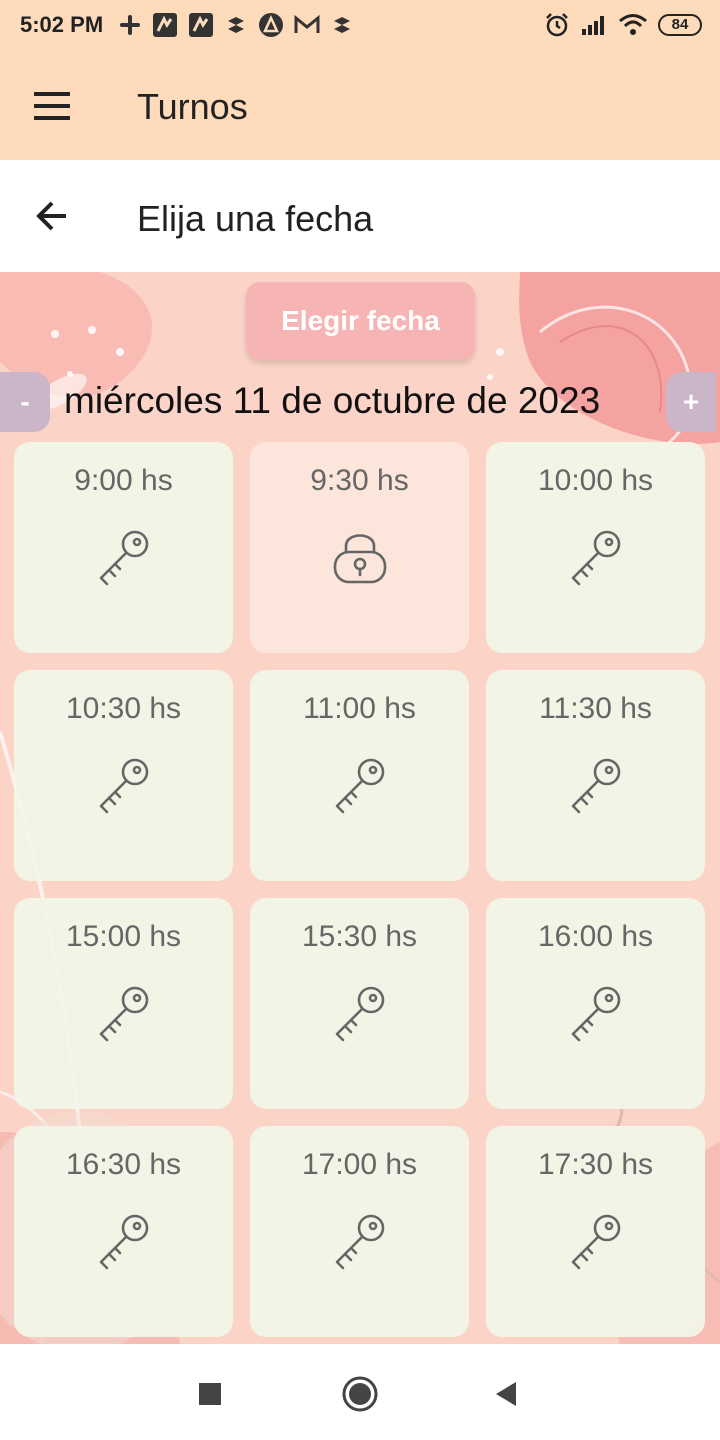 The height and width of the screenshot is (1440, 720). What do you see at coordinates (595, 708) in the screenshot?
I see `slot-time: 11:30 hs` at bounding box center [595, 708].